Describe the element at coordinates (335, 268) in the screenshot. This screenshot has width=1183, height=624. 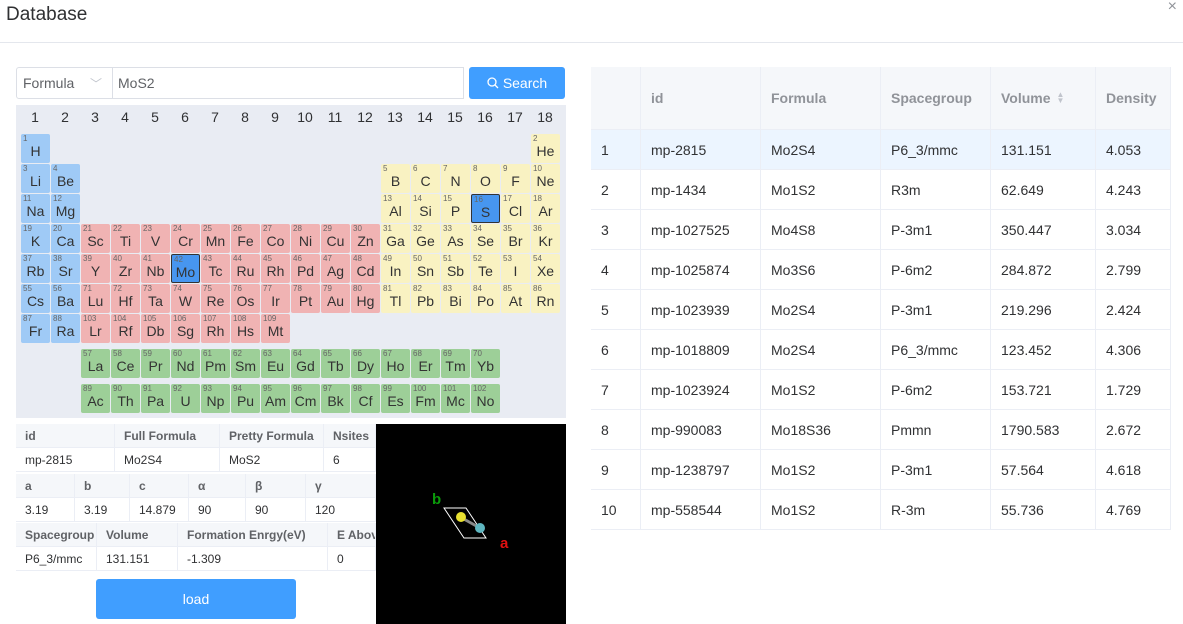
I see `element-ag: 47 Ag` at that location.